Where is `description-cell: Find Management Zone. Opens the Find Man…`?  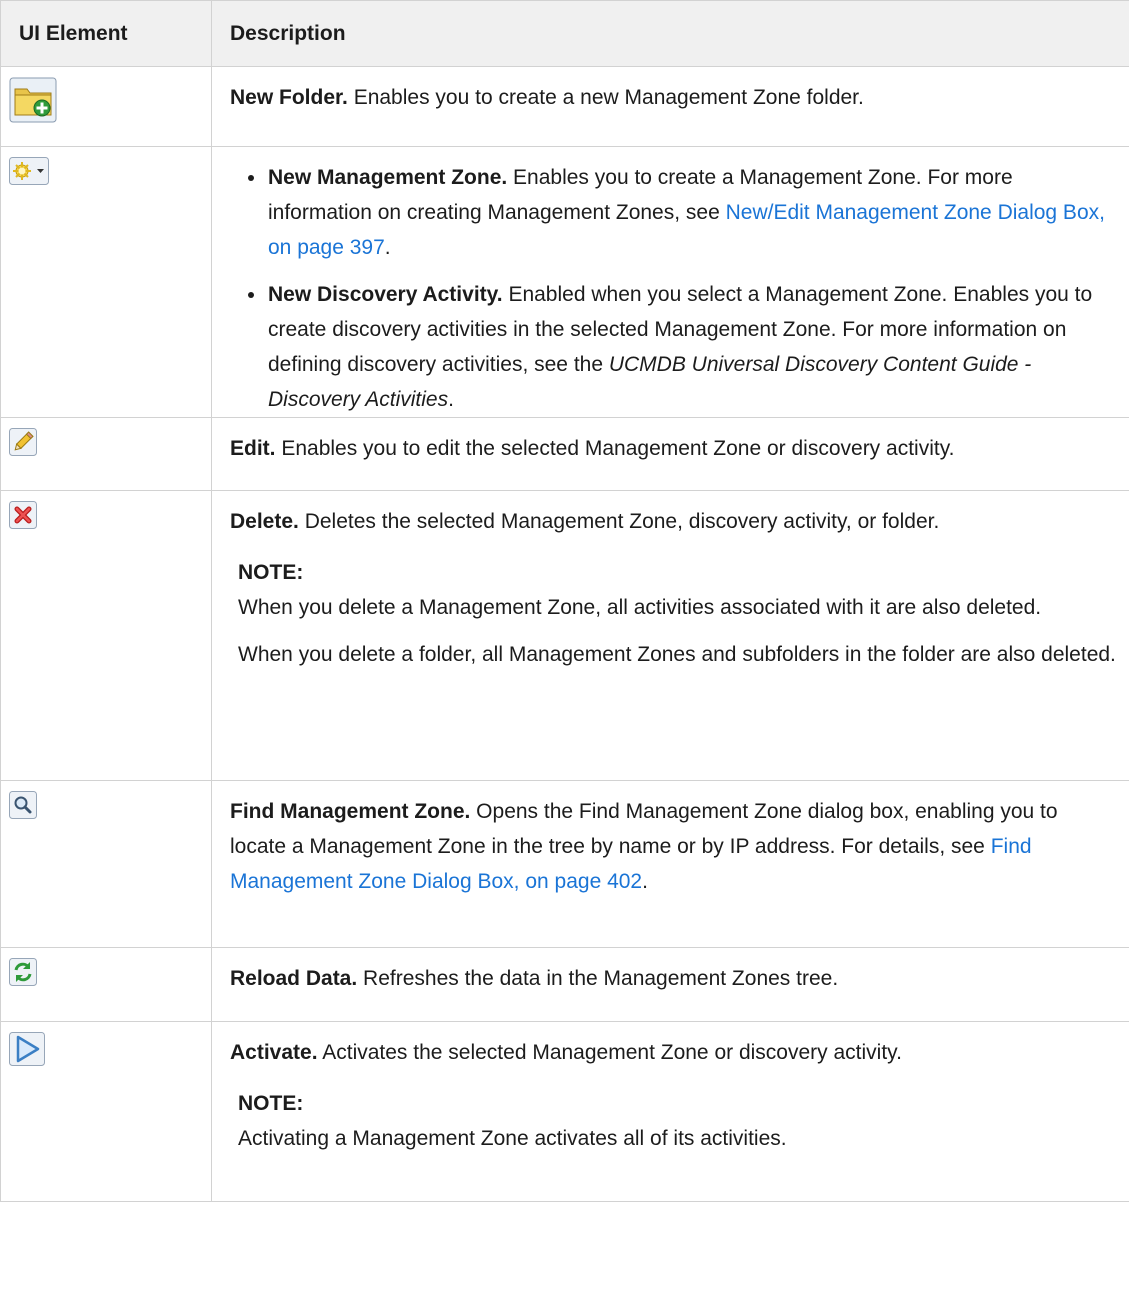
description-cell: Find Management Zone. Opens the Find Man… is located at coordinates (670, 864).